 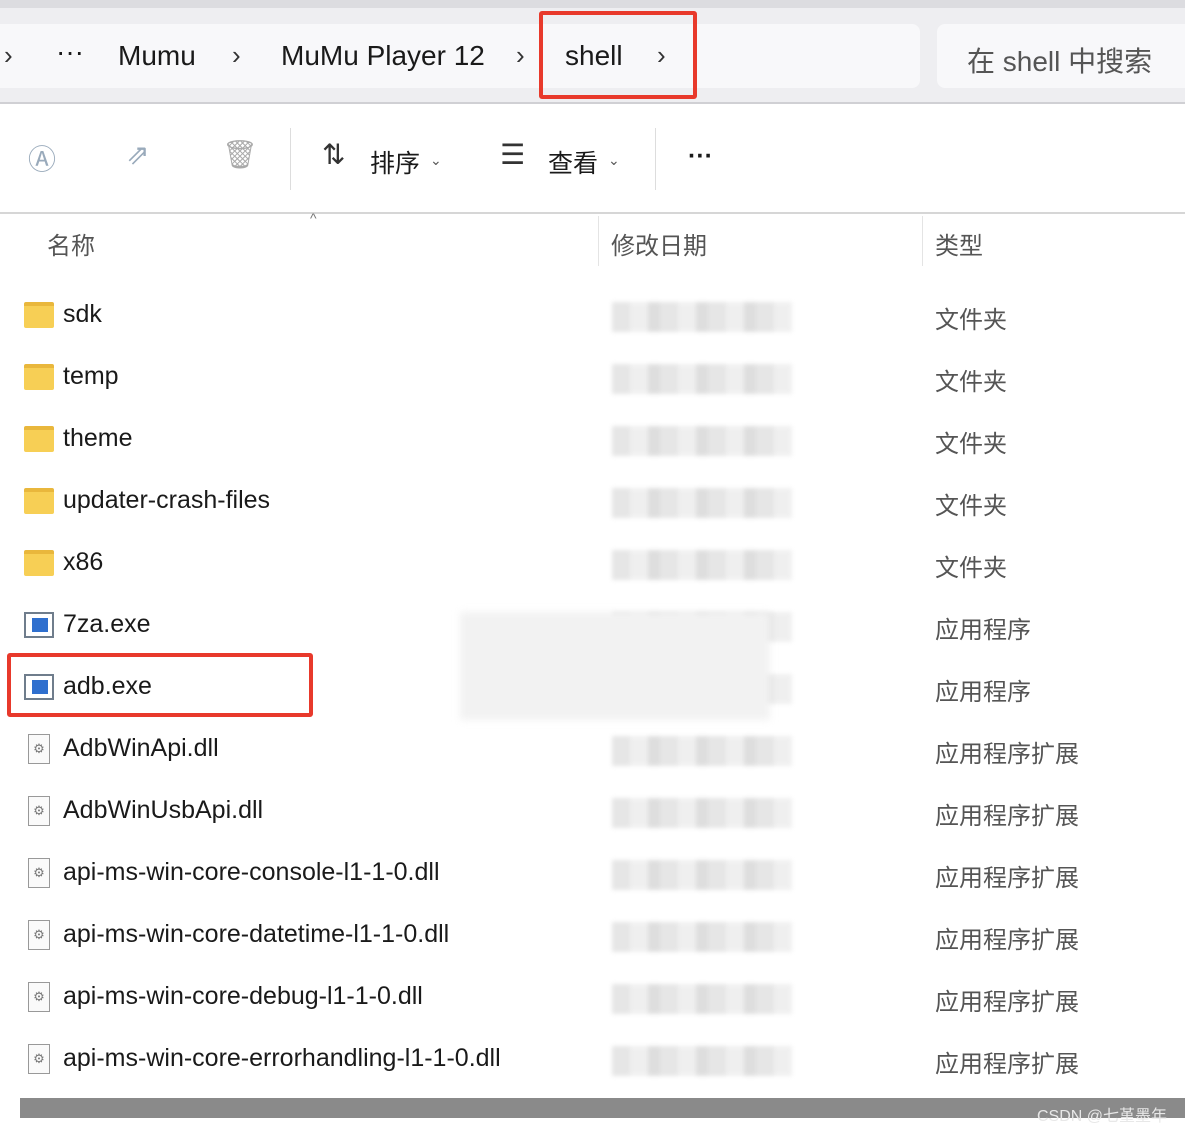 I want to click on column-header-name: 名称, so click(x=71, y=243).